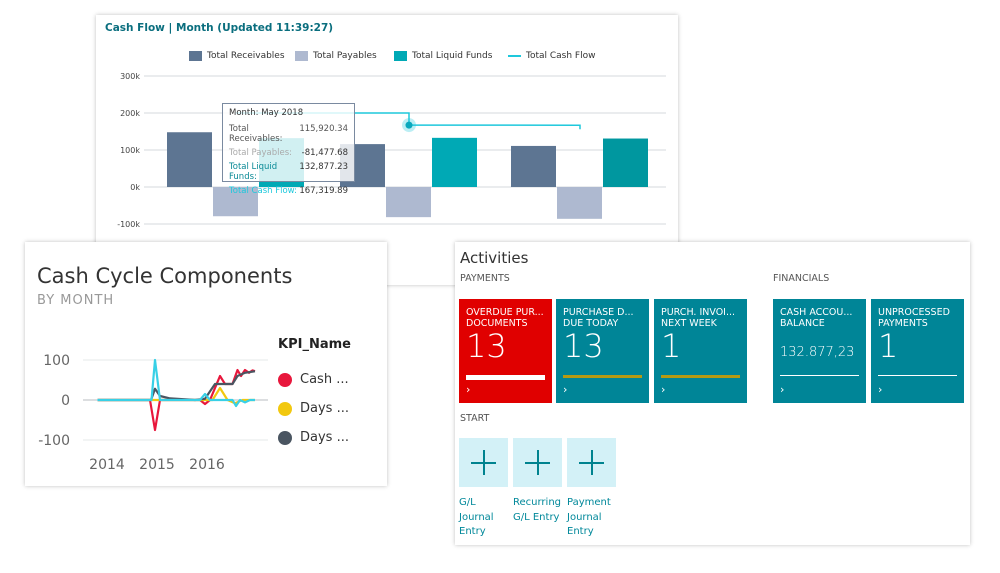 The image size is (1000, 573). I want to click on tooltip-row: Total Cash Flow: 167,319.89, so click(288, 191).